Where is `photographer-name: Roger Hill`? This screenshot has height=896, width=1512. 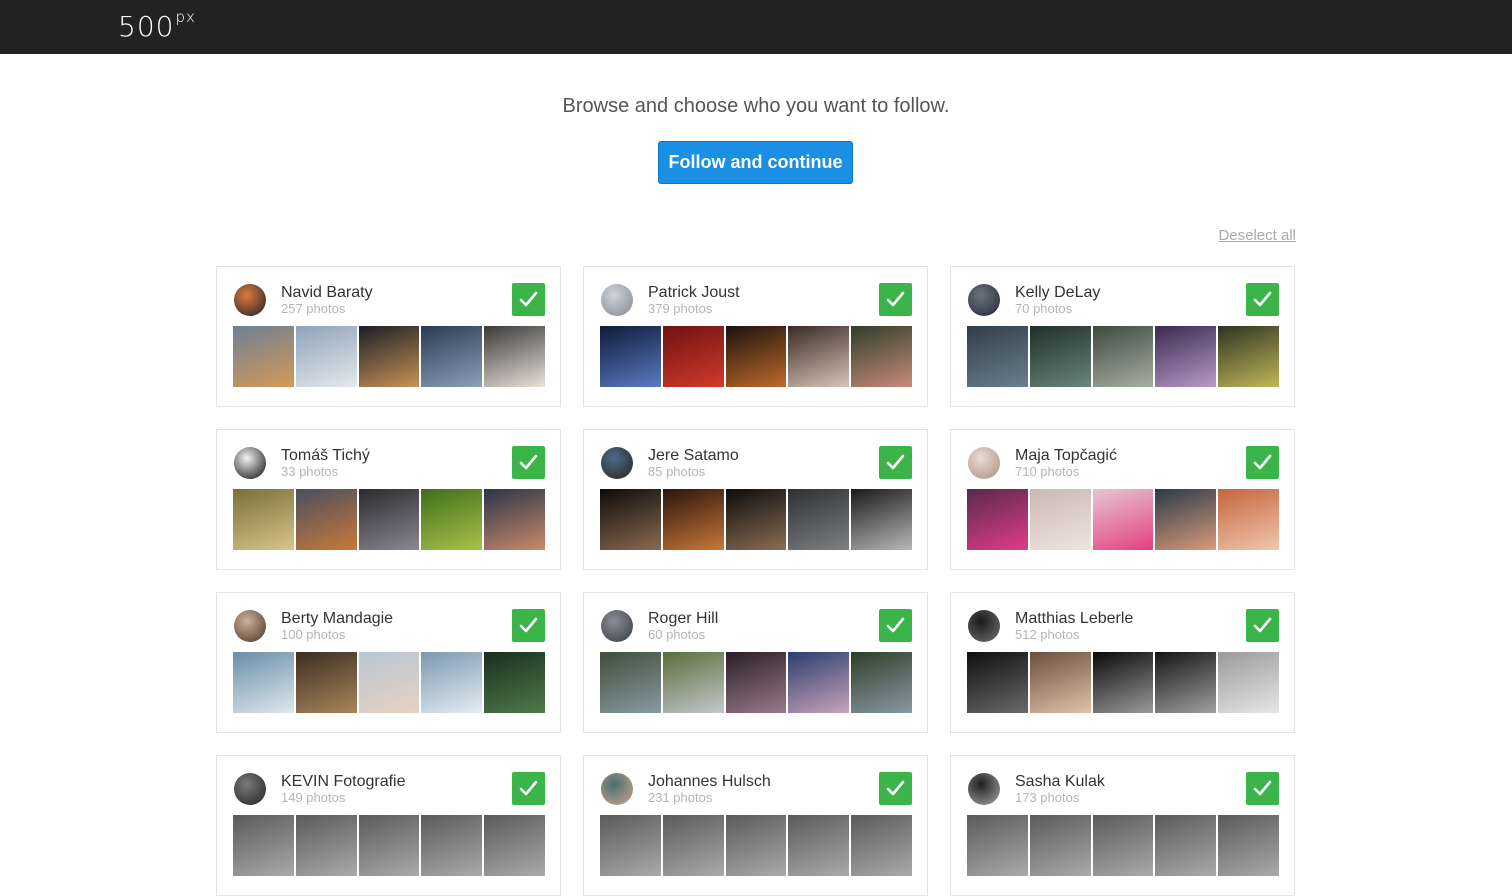 photographer-name: Roger Hill is located at coordinates (683, 619).